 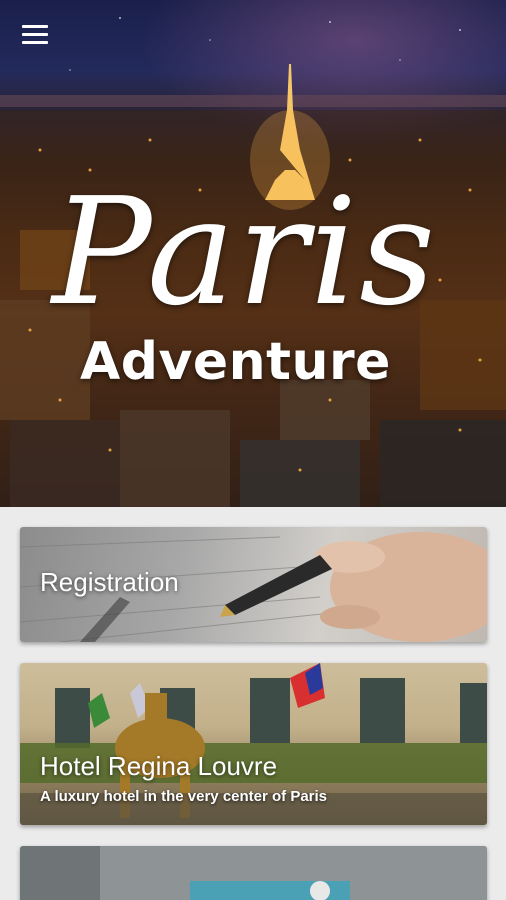 What do you see at coordinates (35, 35) in the screenshot?
I see `hamburger-menu-icon` at bounding box center [35, 35].